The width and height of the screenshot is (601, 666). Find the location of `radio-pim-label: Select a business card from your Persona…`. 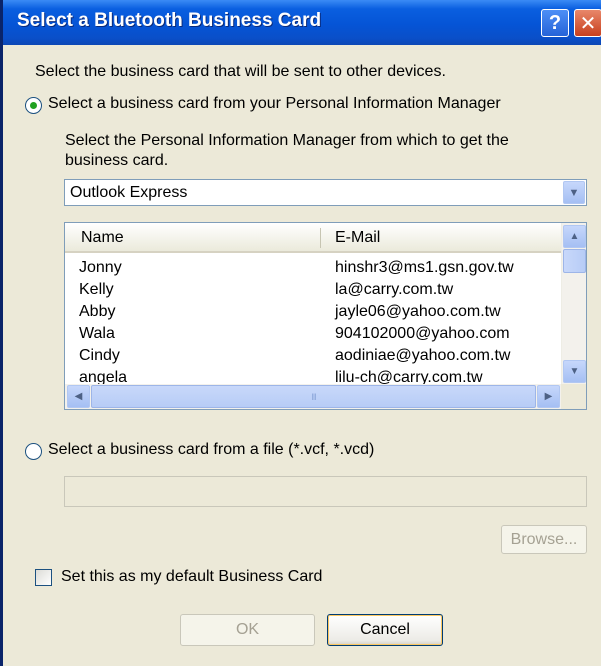

radio-pim-label: Select a business card from your Persona… is located at coordinates (274, 104).